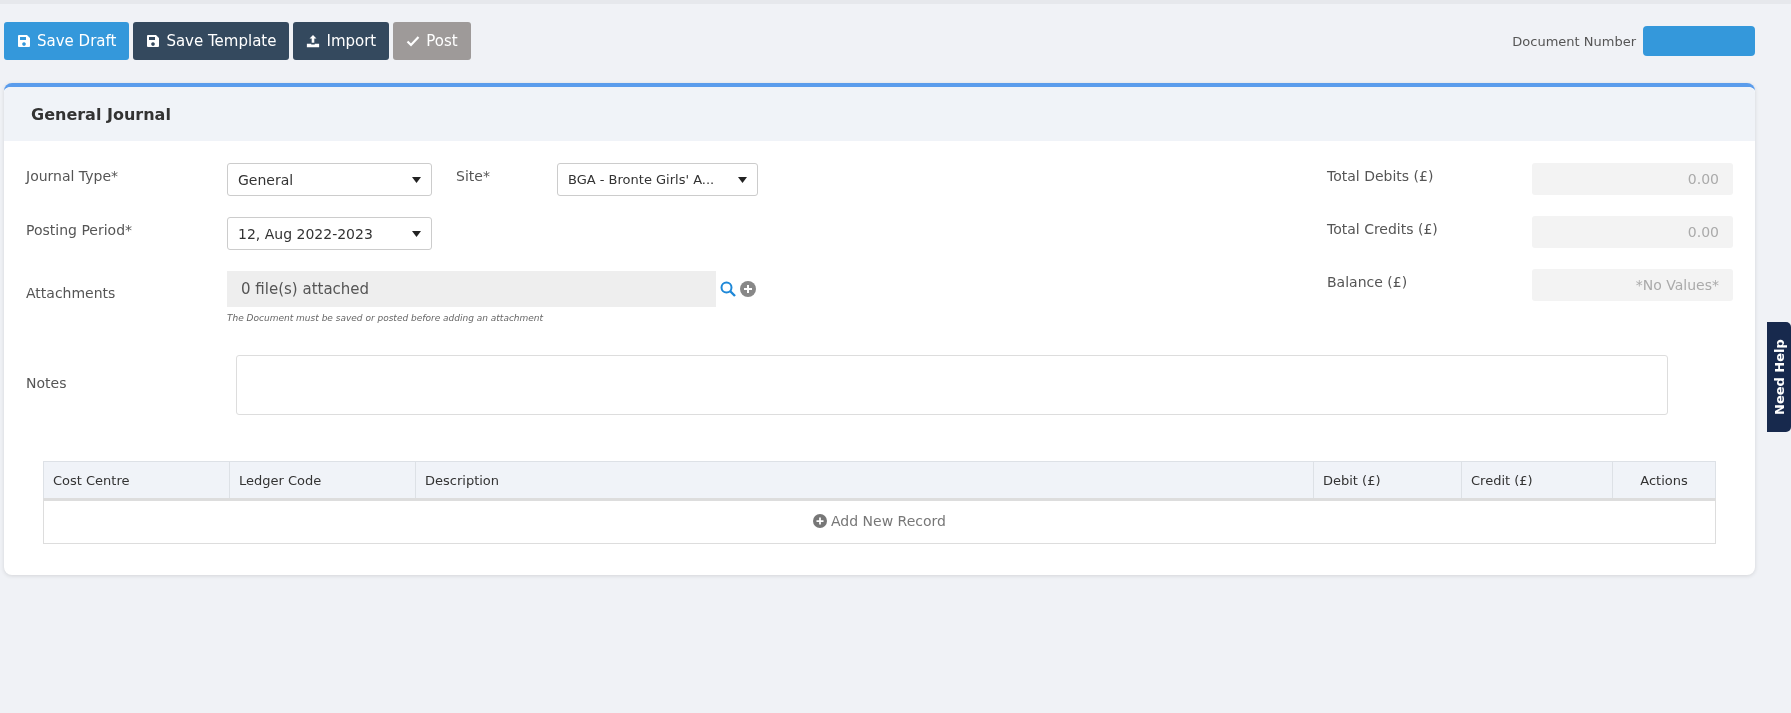 Image resolution: width=1791 pixels, height=713 pixels. Describe the element at coordinates (73, 175) in the screenshot. I see `field-label: Journal Type*` at that location.